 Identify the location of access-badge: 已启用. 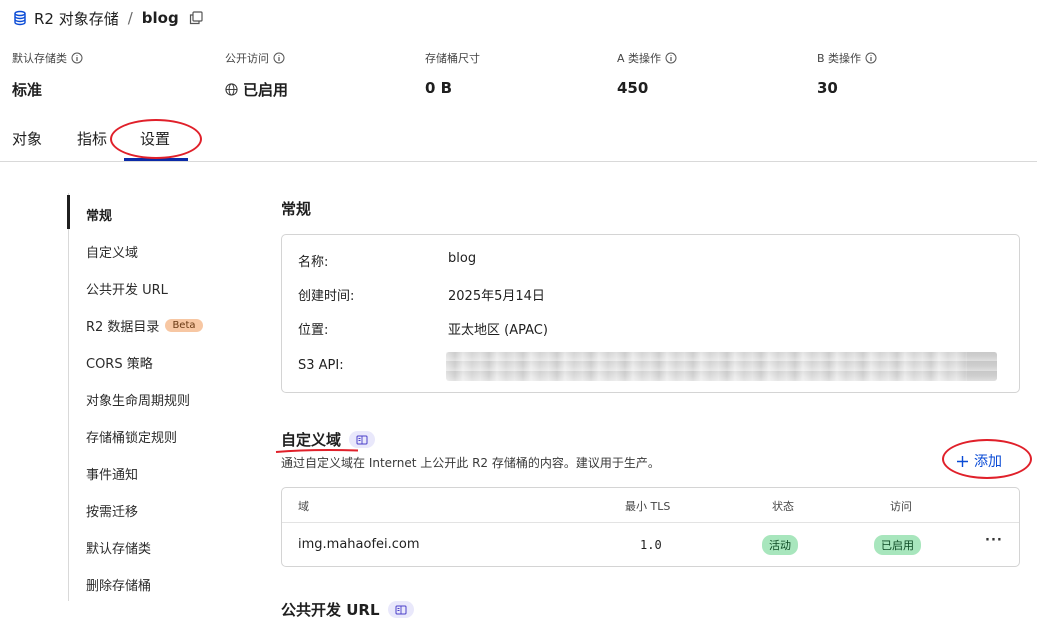
(897, 545).